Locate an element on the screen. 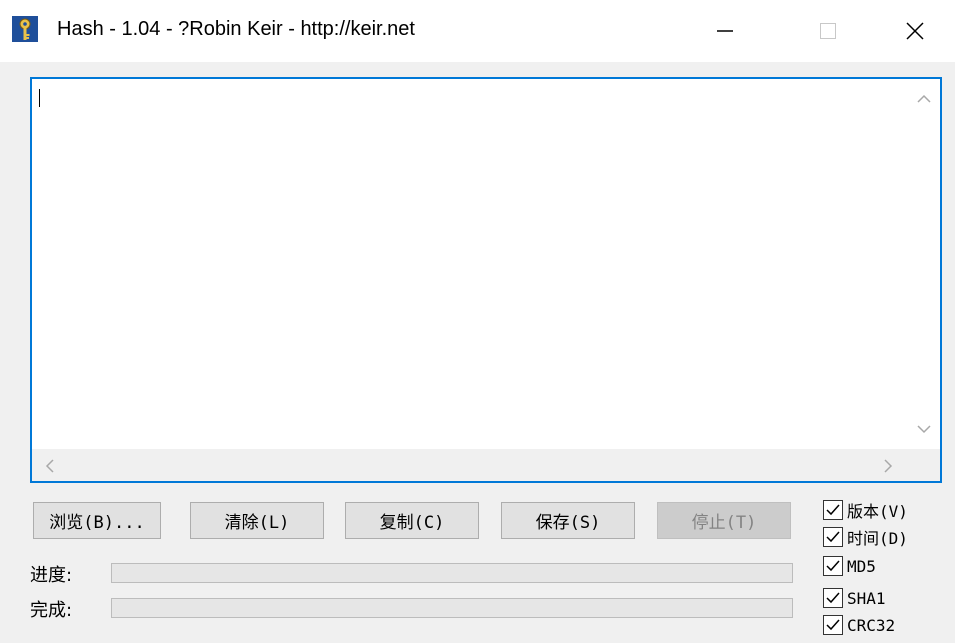 The width and height of the screenshot is (955, 643). time-checkbox is located at coordinates (833, 537).